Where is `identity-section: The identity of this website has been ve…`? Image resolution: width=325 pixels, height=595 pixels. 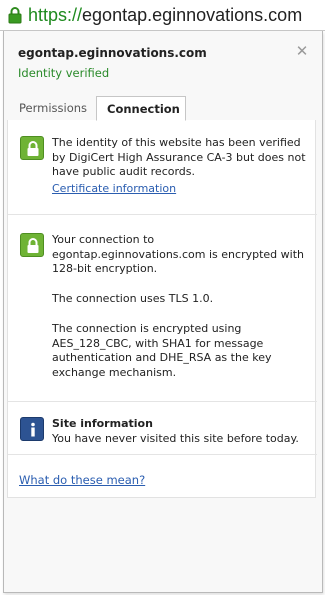
identity-section: The identity of this website has been ve… is located at coordinates (162, 166).